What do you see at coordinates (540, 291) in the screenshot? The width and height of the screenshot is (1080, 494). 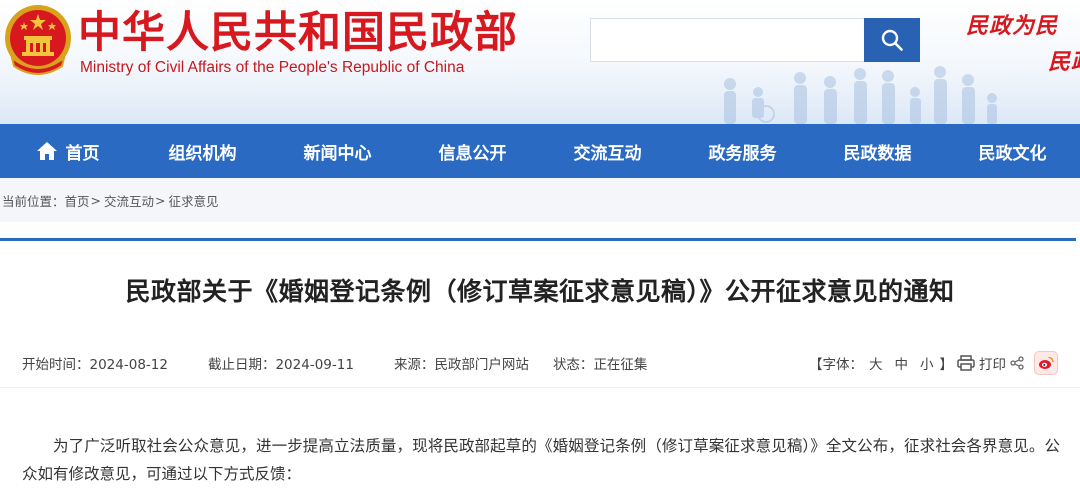 I see `article-title: 民政部关于《婚姻登记条例（修订草案征求意见稿）》公开征求意见的通知` at bounding box center [540, 291].